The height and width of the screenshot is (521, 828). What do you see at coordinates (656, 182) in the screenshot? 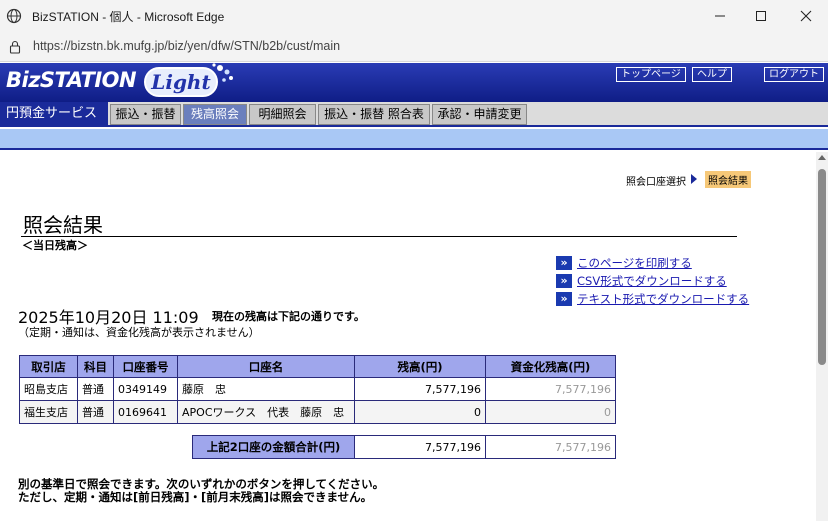
I see `breadcrumb-step-select-account: 照会口座選択` at bounding box center [656, 182].